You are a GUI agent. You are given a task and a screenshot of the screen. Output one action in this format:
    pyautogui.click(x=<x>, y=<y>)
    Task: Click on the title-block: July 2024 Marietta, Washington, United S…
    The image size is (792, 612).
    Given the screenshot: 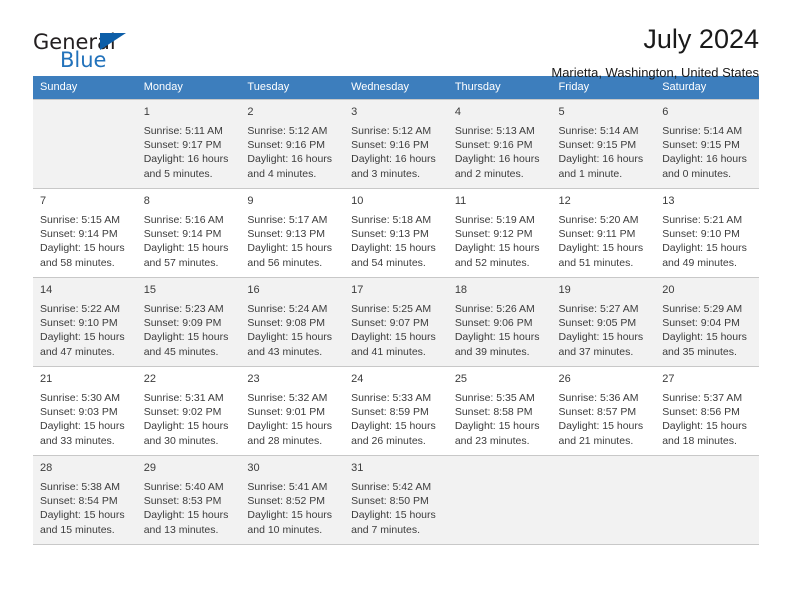 What is the action you would take?
    pyautogui.click(x=655, y=53)
    